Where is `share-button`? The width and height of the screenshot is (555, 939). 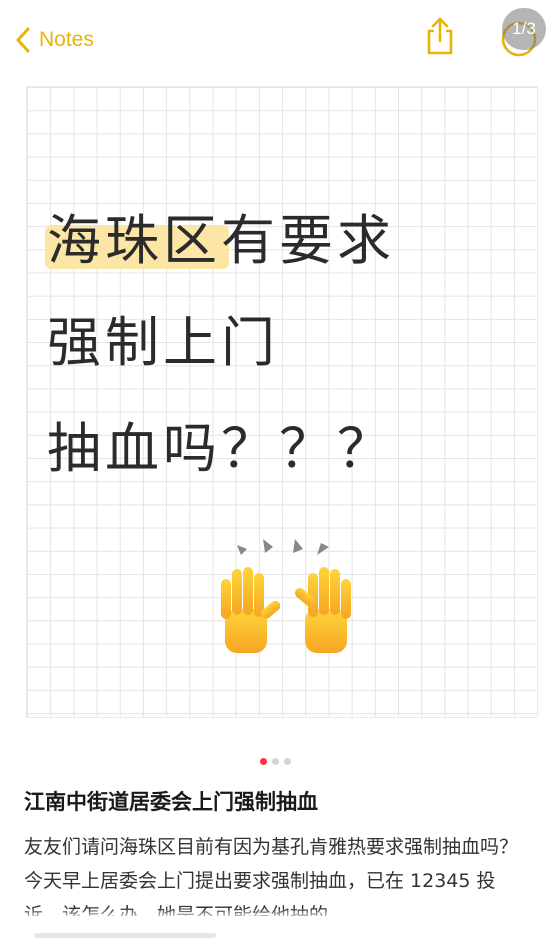
share-button is located at coordinates (440, 36).